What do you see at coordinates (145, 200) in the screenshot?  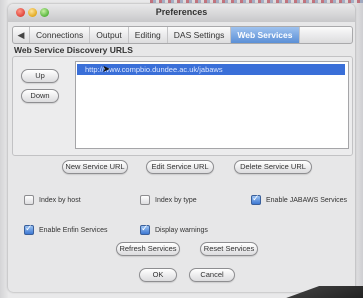 I see `index-by-type-checkbox` at bounding box center [145, 200].